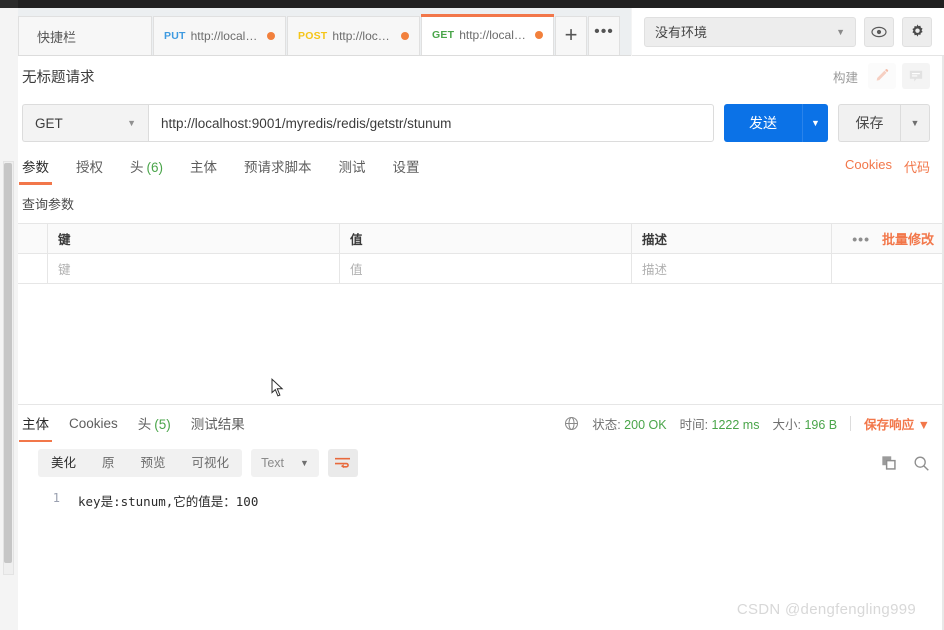  I want to click on tab-pre-request-script: 预请求脚本, so click(278, 170).